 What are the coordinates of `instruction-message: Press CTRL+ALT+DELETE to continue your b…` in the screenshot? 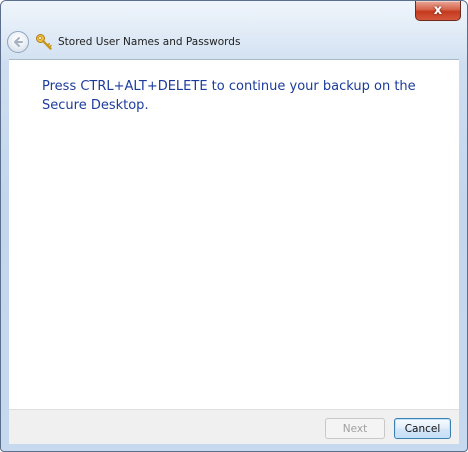 It's located at (229, 96).